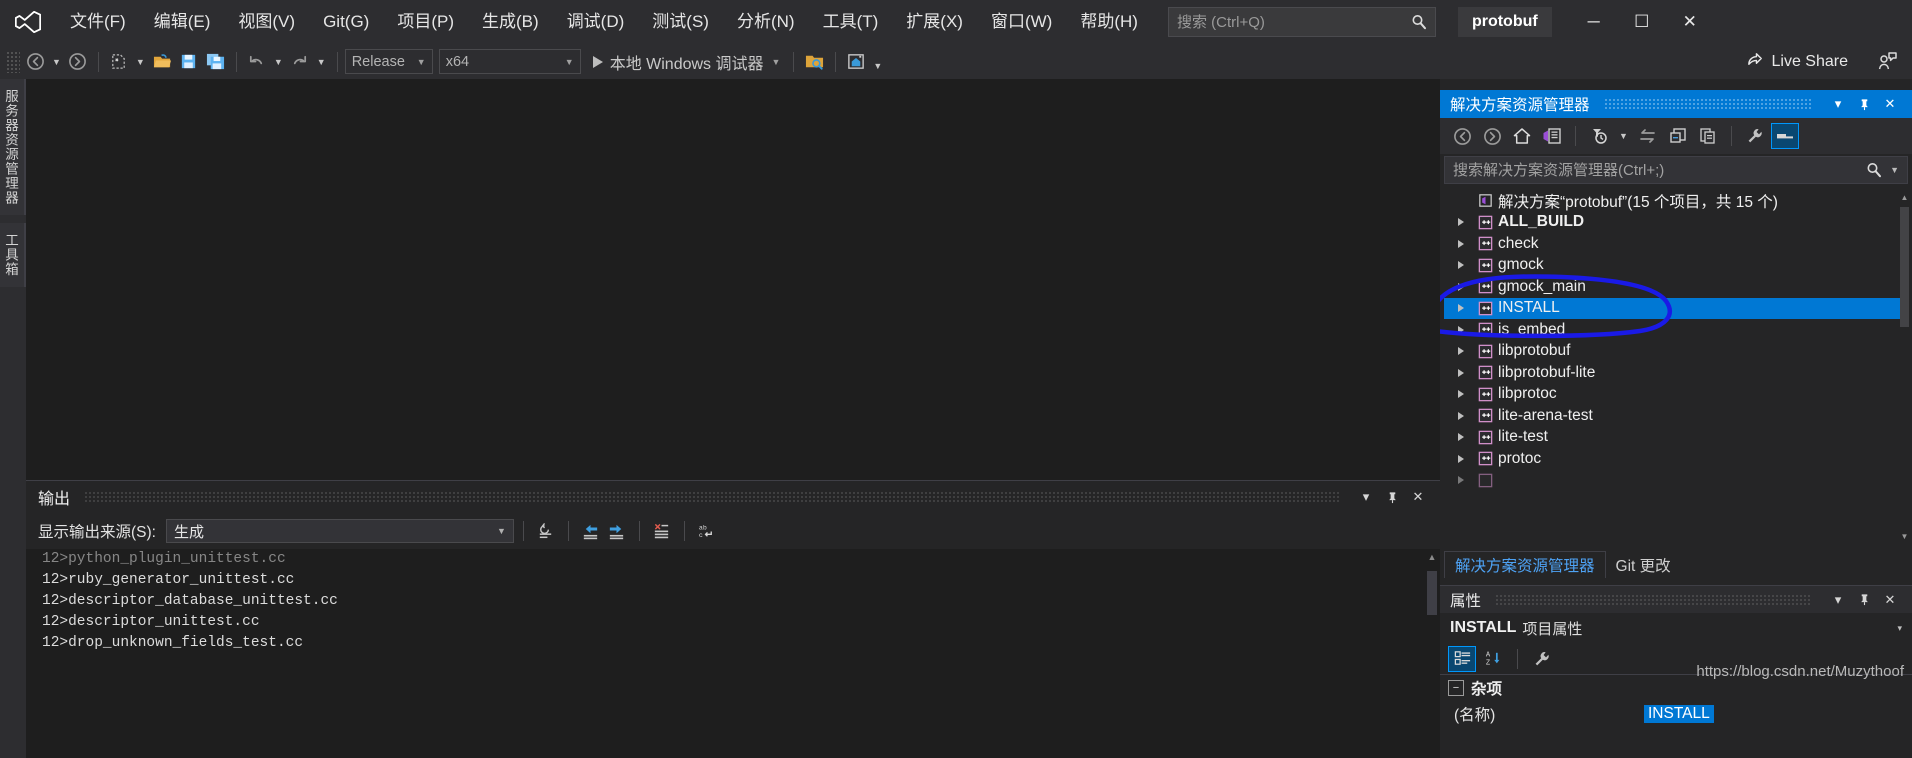 The height and width of the screenshot is (758, 1912). What do you see at coordinates (1109, 22) in the screenshot?
I see `menu-help: 帮助(H)` at bounding box center [1109, 22].